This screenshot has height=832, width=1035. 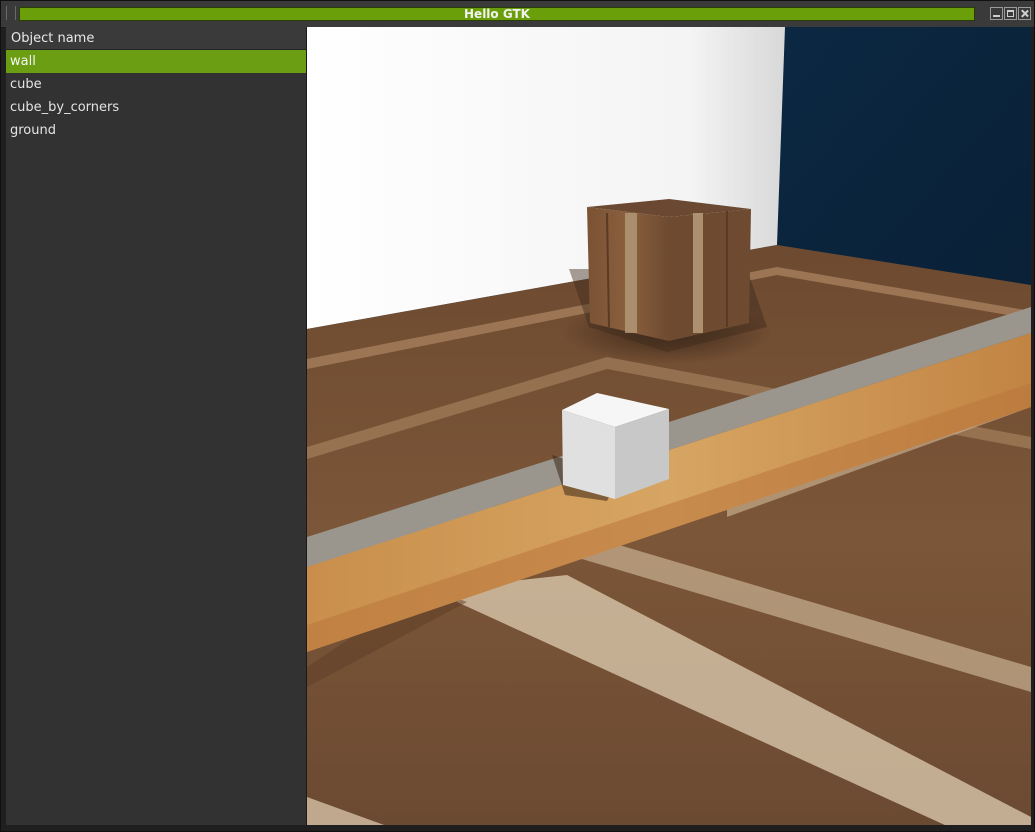 What do you see at coordinates (996, 13) in the screenshot?
I see `minimize-icon` at bounding box center [996, 13].